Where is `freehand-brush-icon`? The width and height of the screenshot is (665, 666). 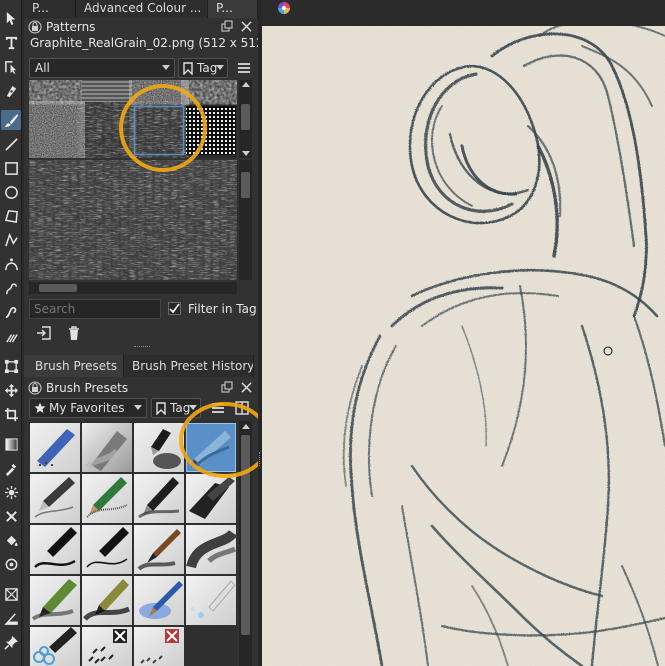 freehand-brush-icon is located at coordinates (11, 120).